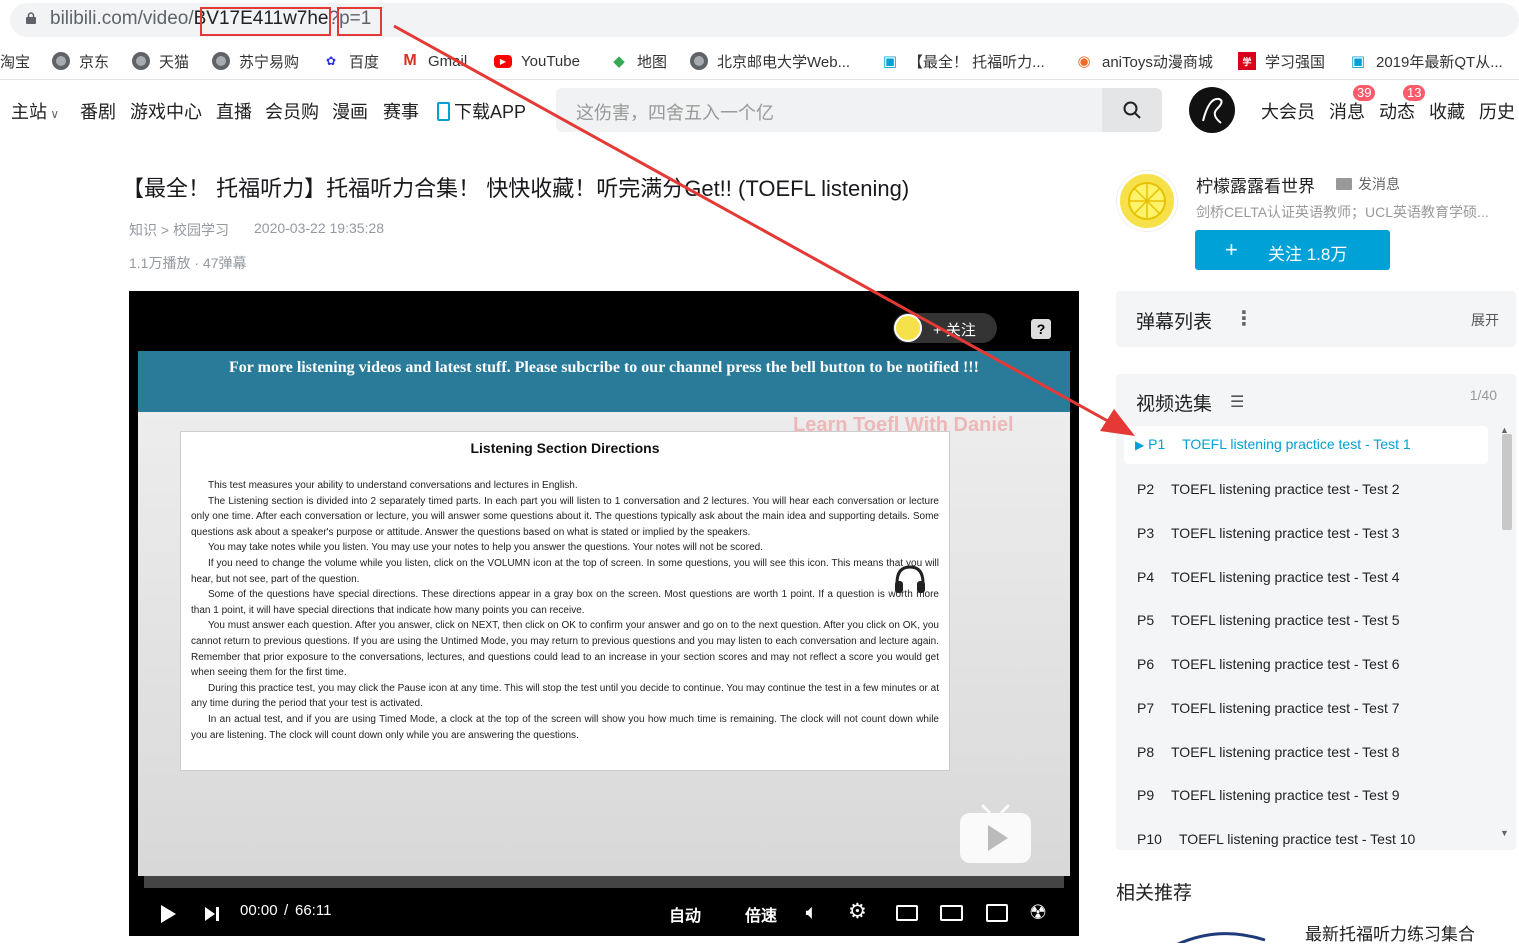 The image size is (1519, 945). What do you see at coordinates (292, 111) in the screenshot?
I see `nav-mall: 会员购` at bounding box center [292, 111].